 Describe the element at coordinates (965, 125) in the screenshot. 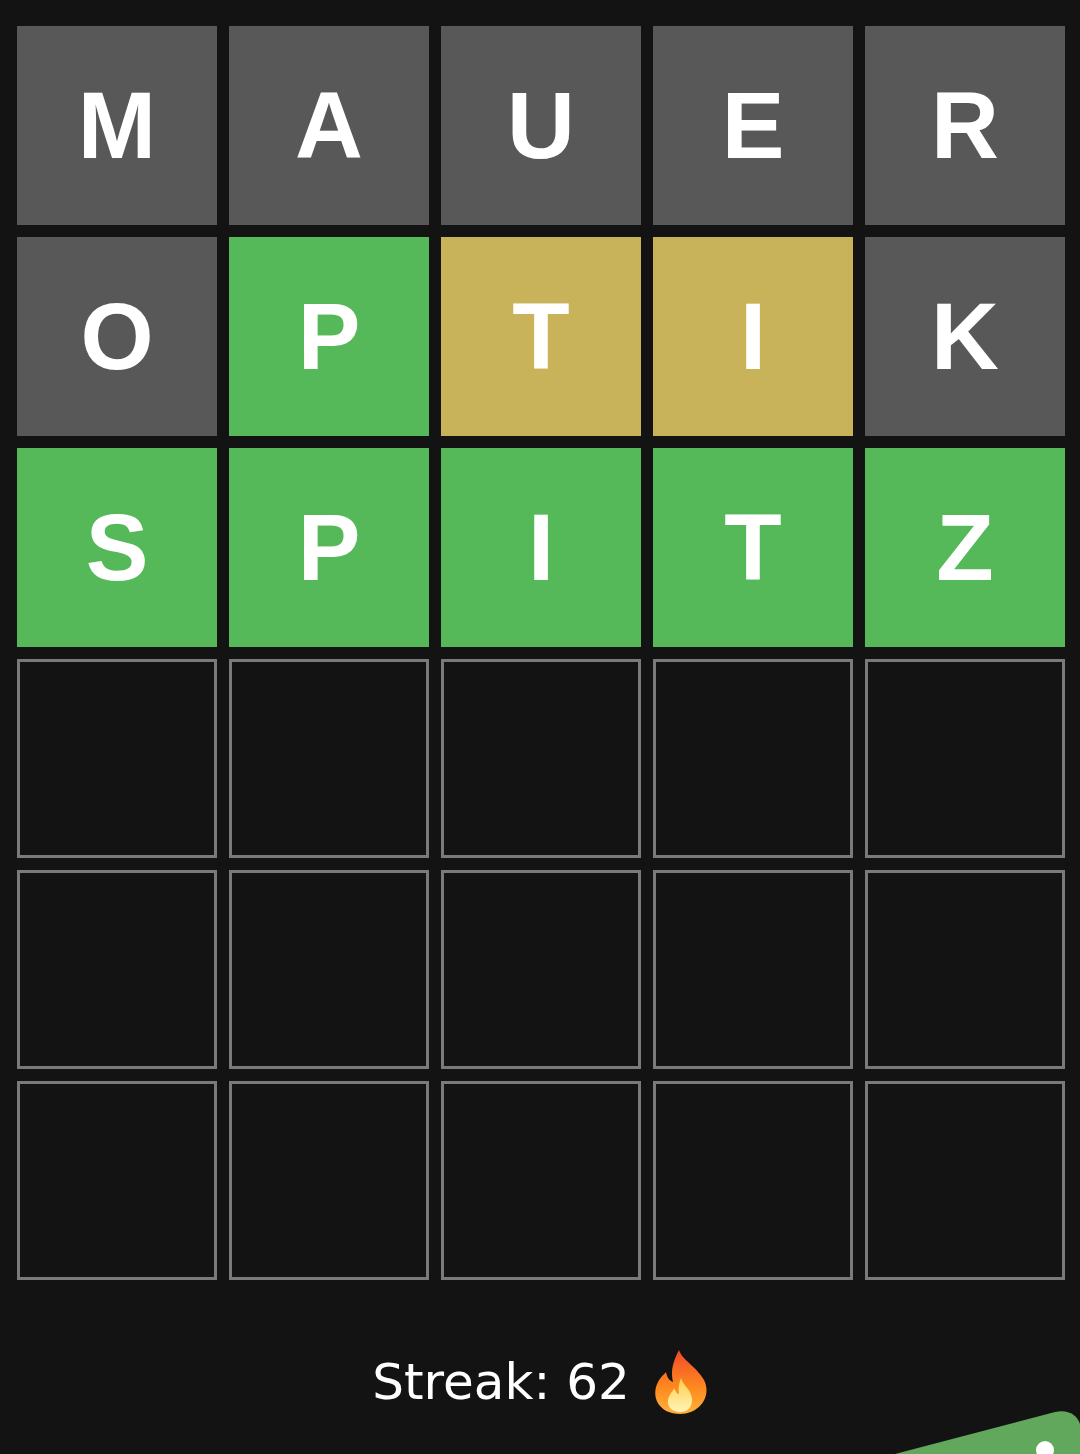

I see `letter-tile: R` at that location.